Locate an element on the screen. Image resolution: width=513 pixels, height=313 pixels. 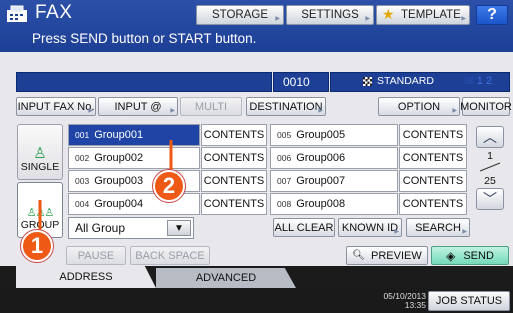
callout-badge-1: 1 is located at coordinates (37, 246).